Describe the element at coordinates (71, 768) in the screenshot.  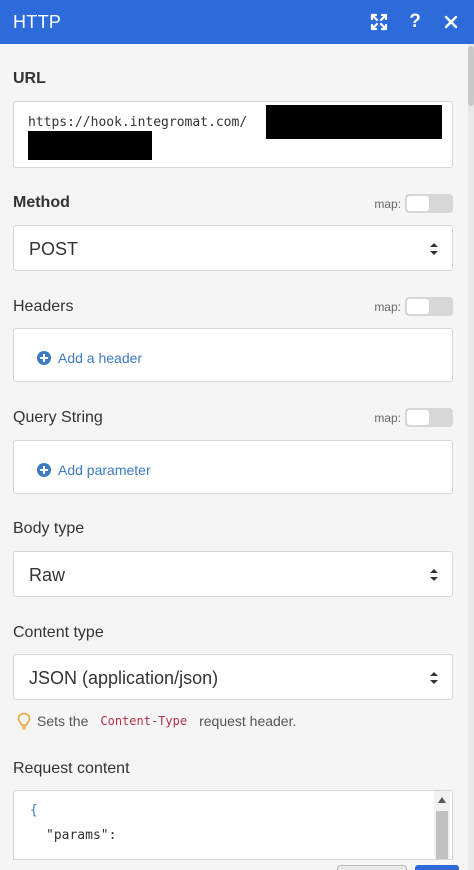
I see `request-content-label: Request content` at that location.